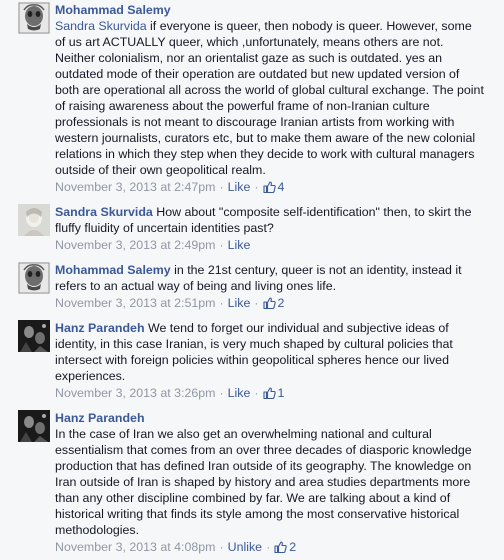 This screenshot has height=560, width=504. I want to click on comment-timestamp: November 3, 2013 at 2:49pm, so click(135, 245).